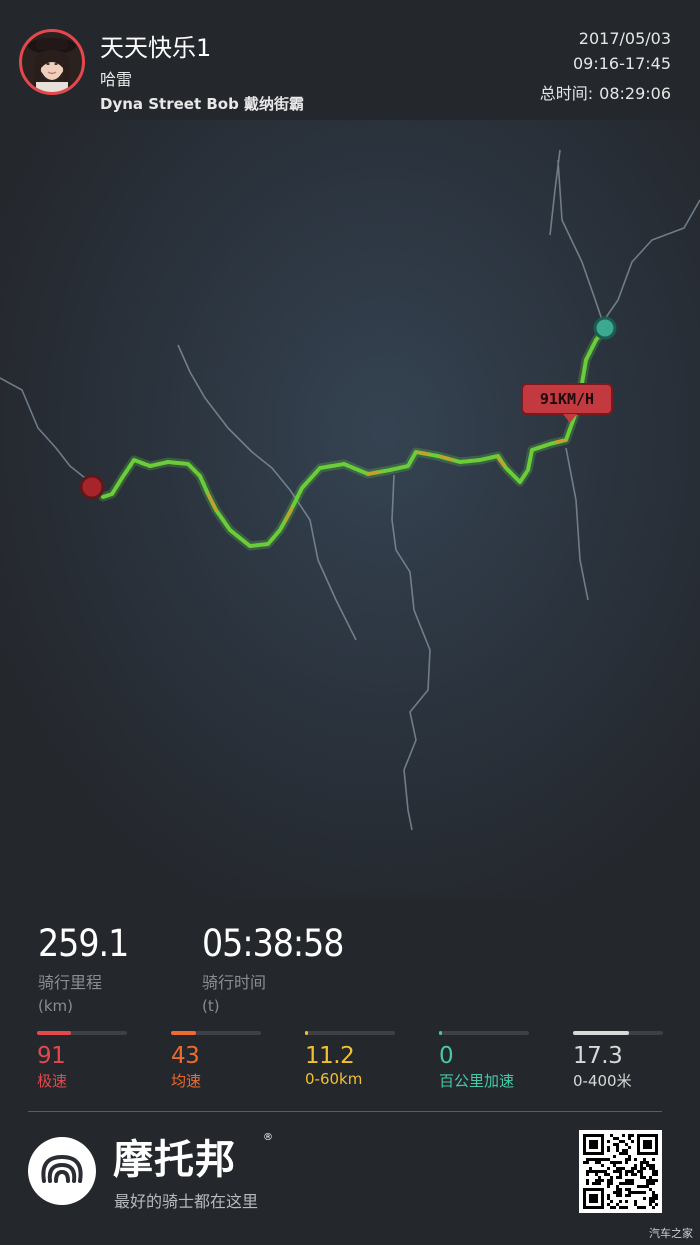 This screenshot has height=1245, width=700. Describe the element at coordinates (334, 1079) in the screenshot. I see `stat-label: 0-60km` at that location.